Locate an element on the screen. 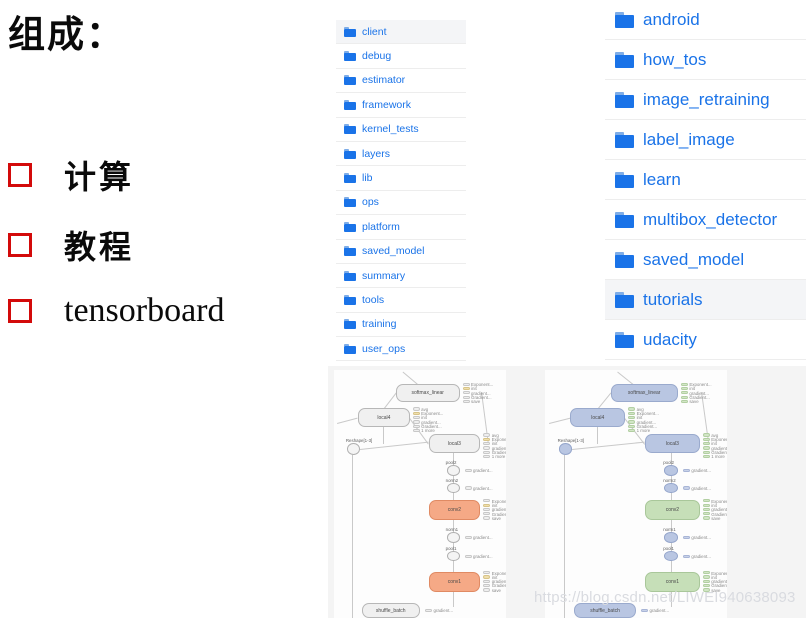 Image resolution: width=806 pixels, height=618 pixels. file-list-item: kernel_tests is located at coordinates (401, 129).